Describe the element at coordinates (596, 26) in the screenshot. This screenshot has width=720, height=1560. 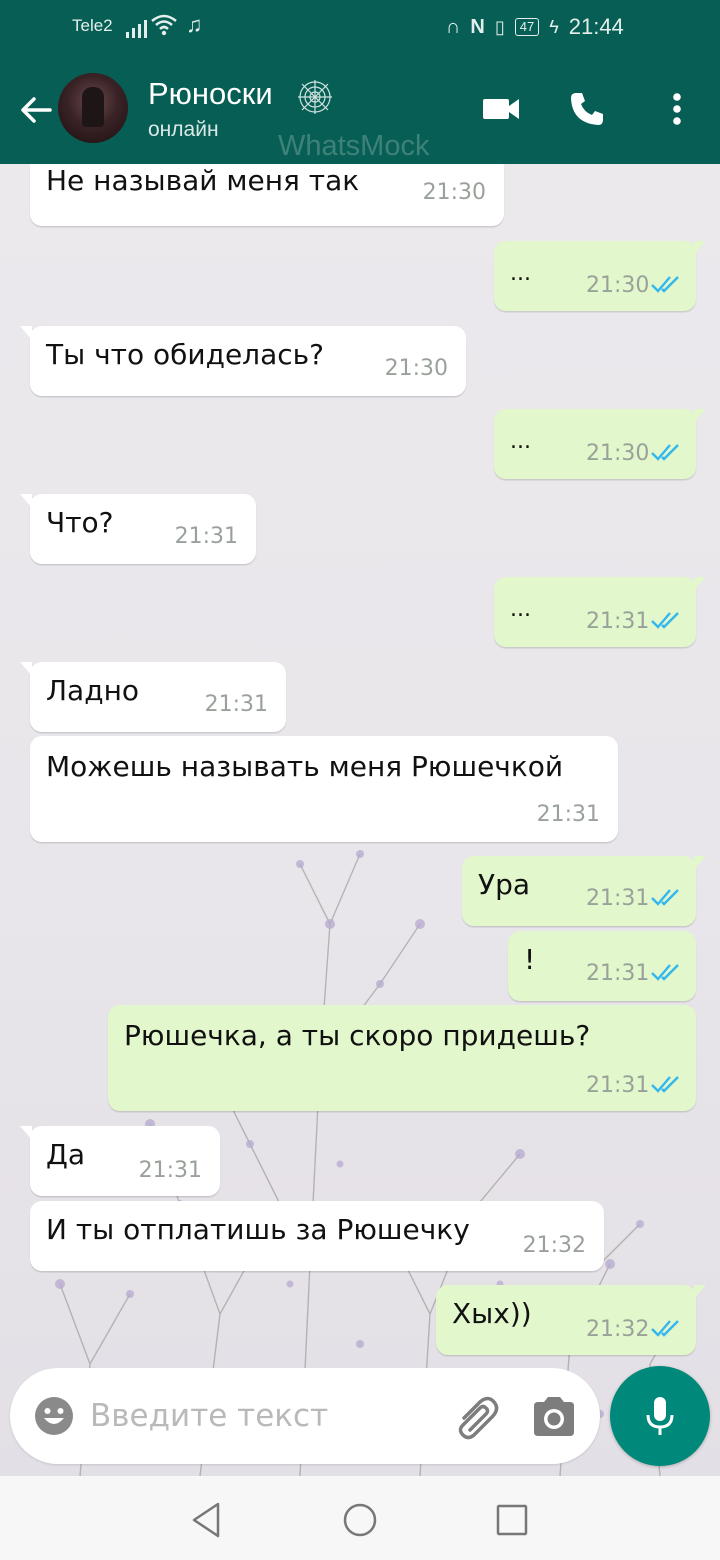
I see `status-time: 21:44` at that location.